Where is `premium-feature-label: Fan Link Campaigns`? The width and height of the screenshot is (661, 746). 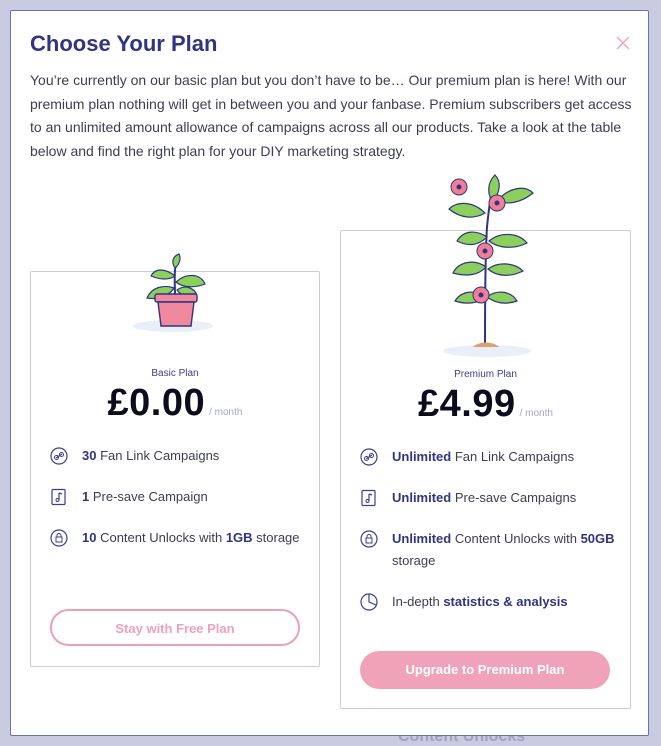 premium-feature-label: Fan Link Campaigns is located at coordinates (513, 456).